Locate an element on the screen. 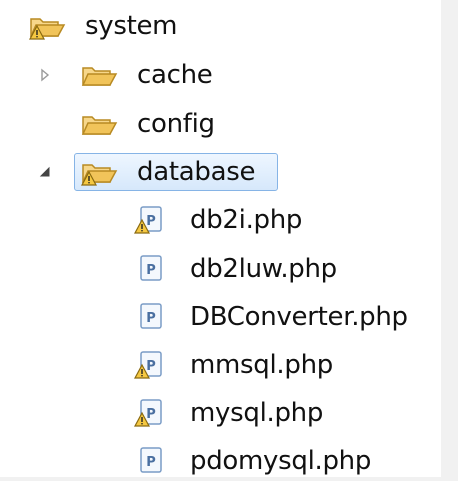 The height and width of the screenshot is (481, 458). tree-item-label: config is located at coordinates (176, 124).